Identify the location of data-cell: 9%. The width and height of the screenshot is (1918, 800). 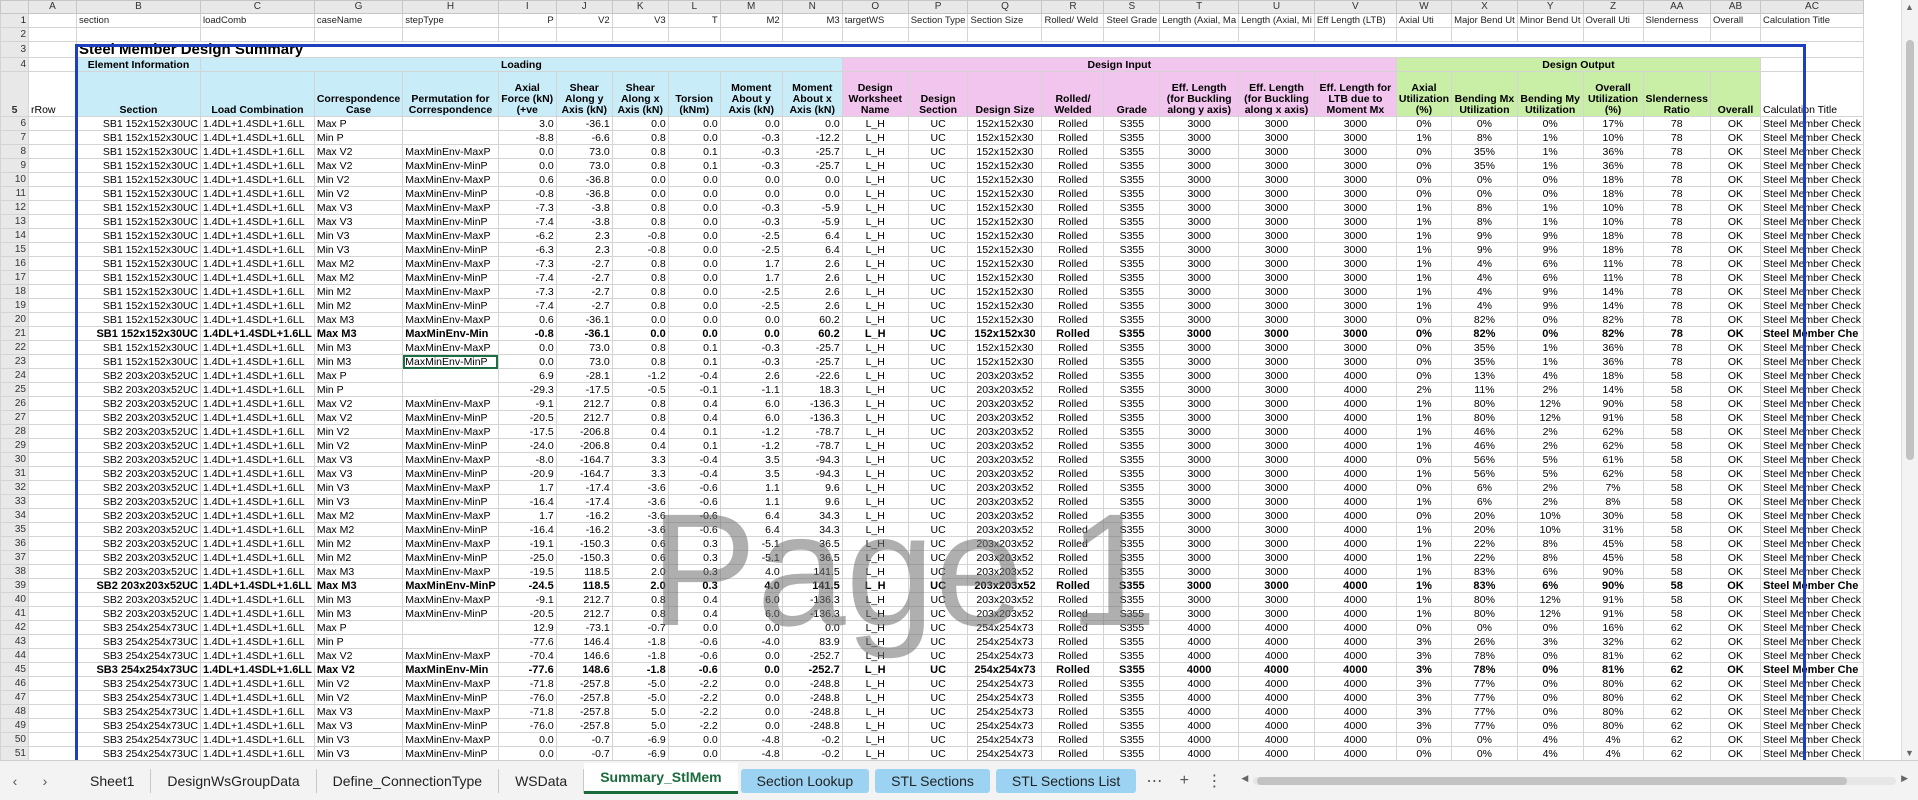
(1484, 235).